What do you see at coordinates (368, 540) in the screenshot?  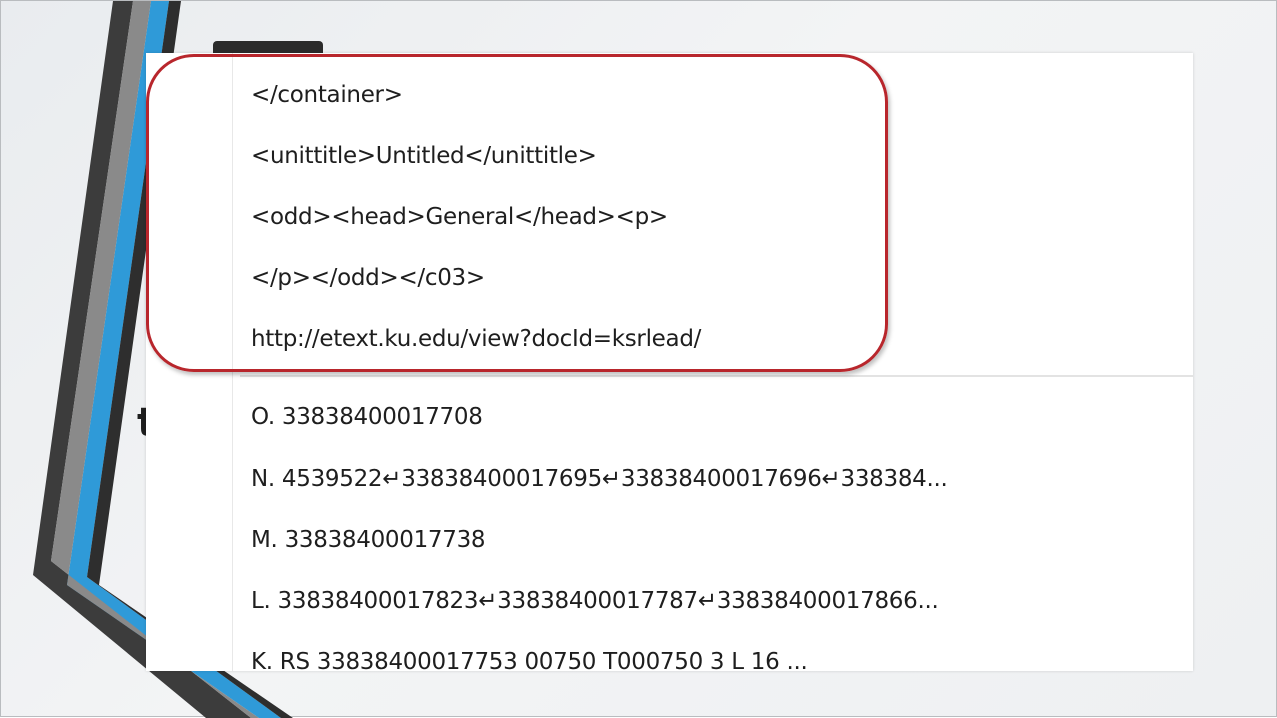 I see `history-item-m: M. 33838400017738` at bounding box center [368, 540].